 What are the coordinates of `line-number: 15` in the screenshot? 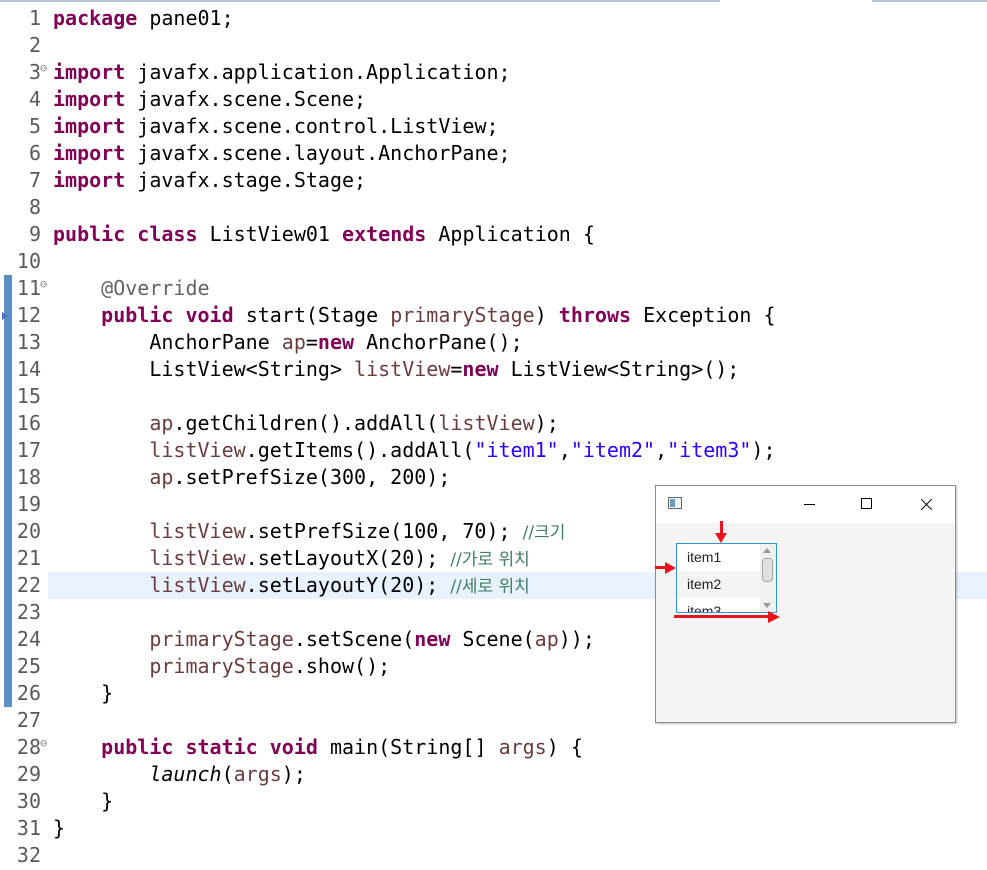 It's located at (28, 396).